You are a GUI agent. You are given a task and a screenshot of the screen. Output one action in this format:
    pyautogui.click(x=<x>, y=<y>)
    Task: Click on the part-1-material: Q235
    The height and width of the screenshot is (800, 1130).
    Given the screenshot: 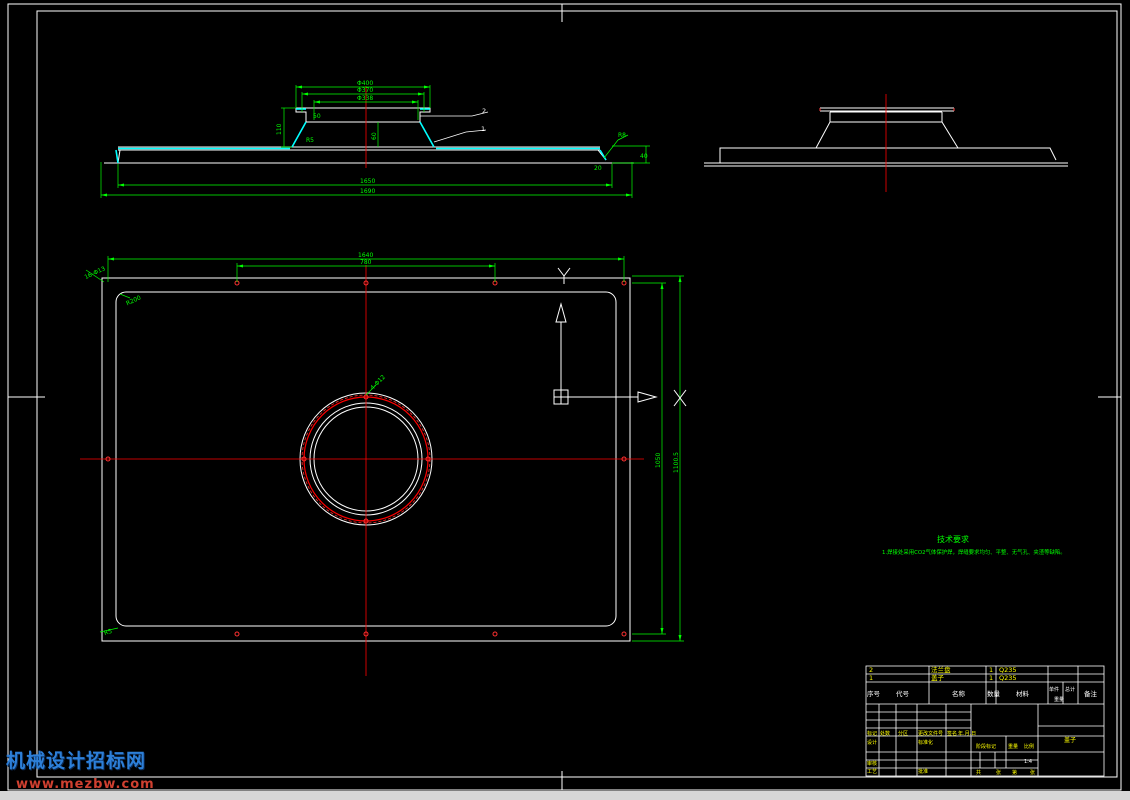 What is the action you would take?
    pyautogui.click(x=1008, y=678)
    